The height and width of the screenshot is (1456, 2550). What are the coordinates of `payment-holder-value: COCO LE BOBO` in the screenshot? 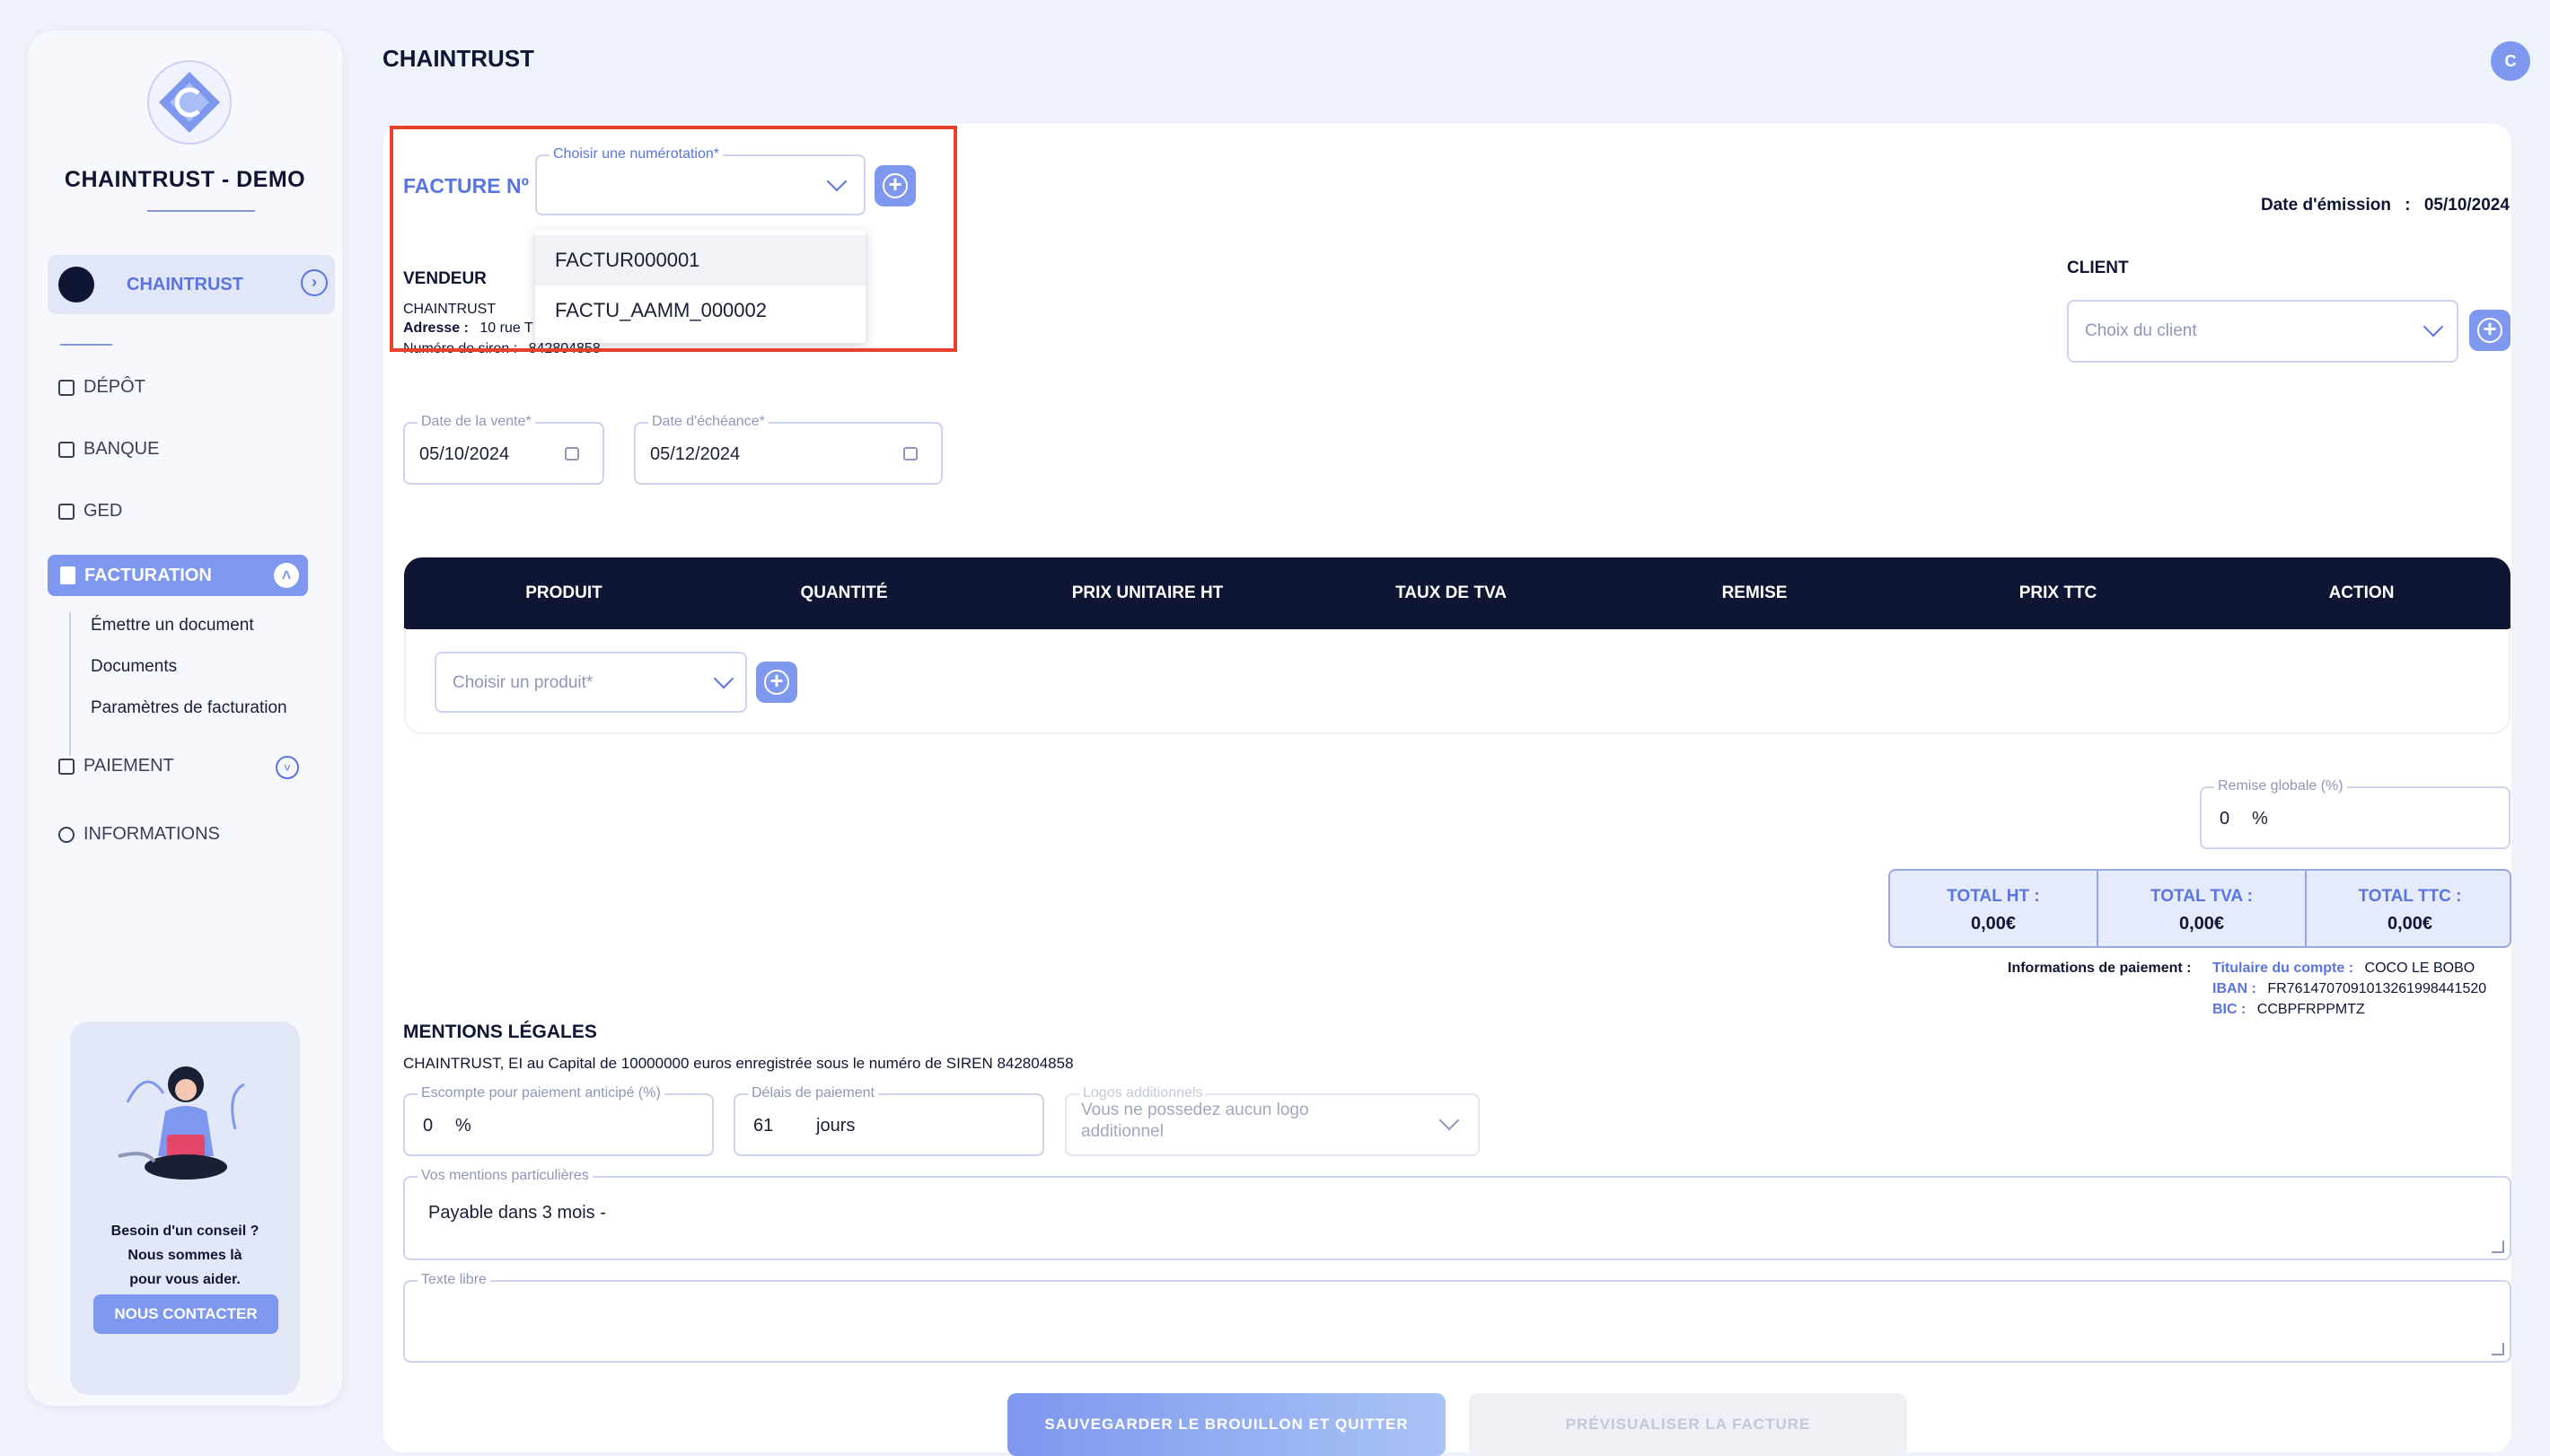 It's located at (2420, 968).